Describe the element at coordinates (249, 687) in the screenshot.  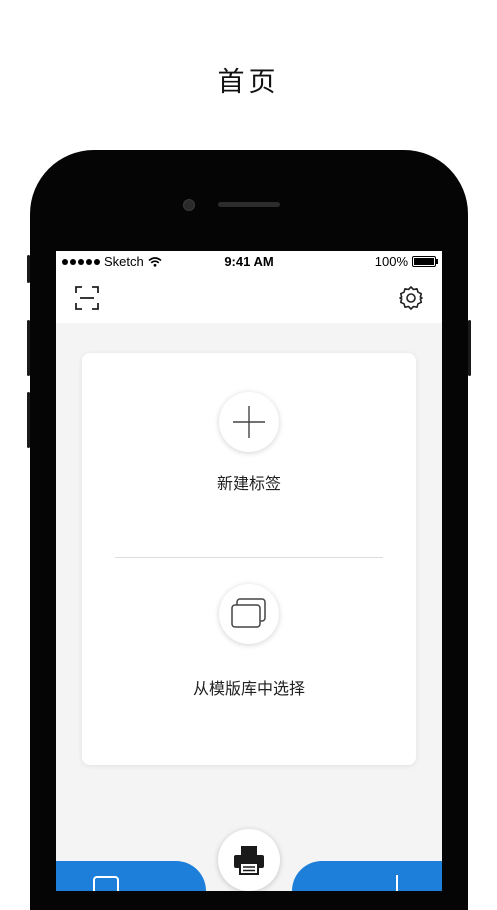
I see `template-library-text: 从模版库中选择` at that location.